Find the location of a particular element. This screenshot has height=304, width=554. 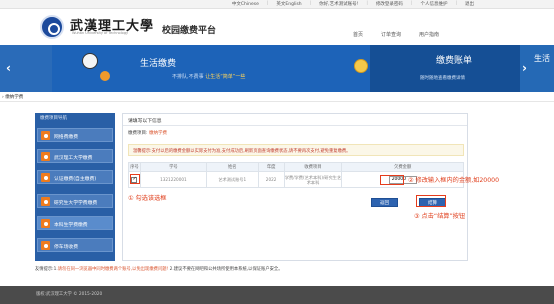

logout-link: 退出 is located at coordinates (469, 4).